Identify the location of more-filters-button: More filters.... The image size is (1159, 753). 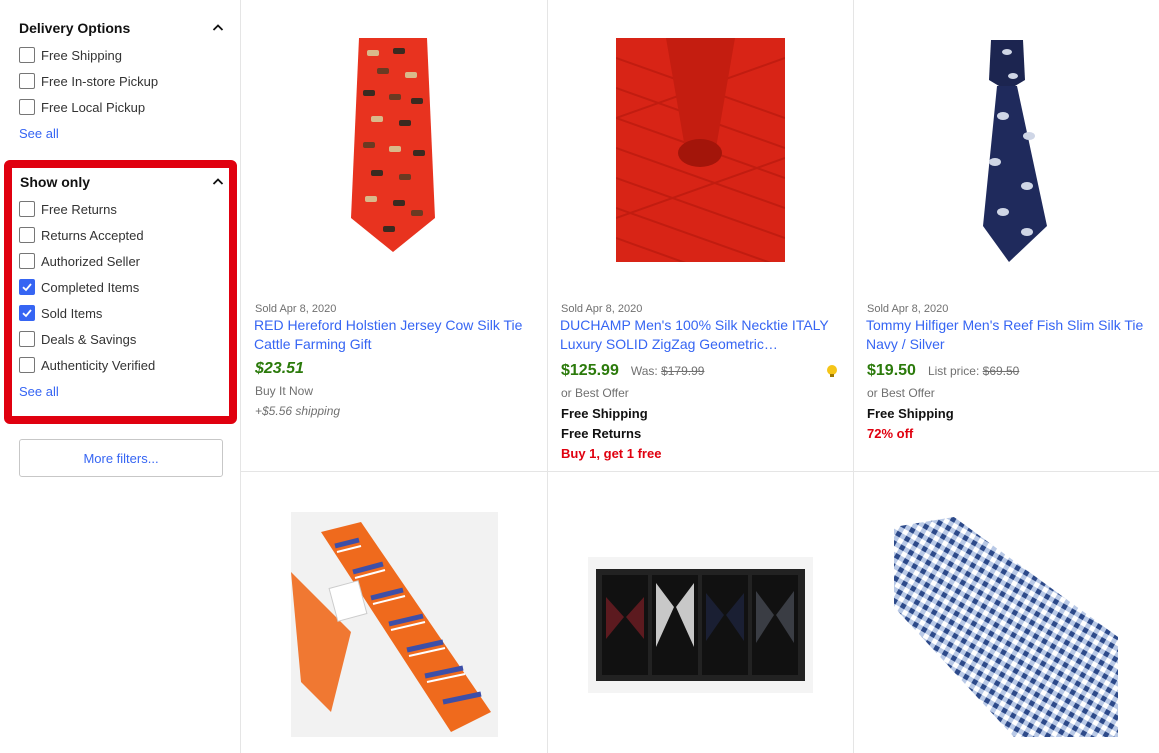
(121, 458).